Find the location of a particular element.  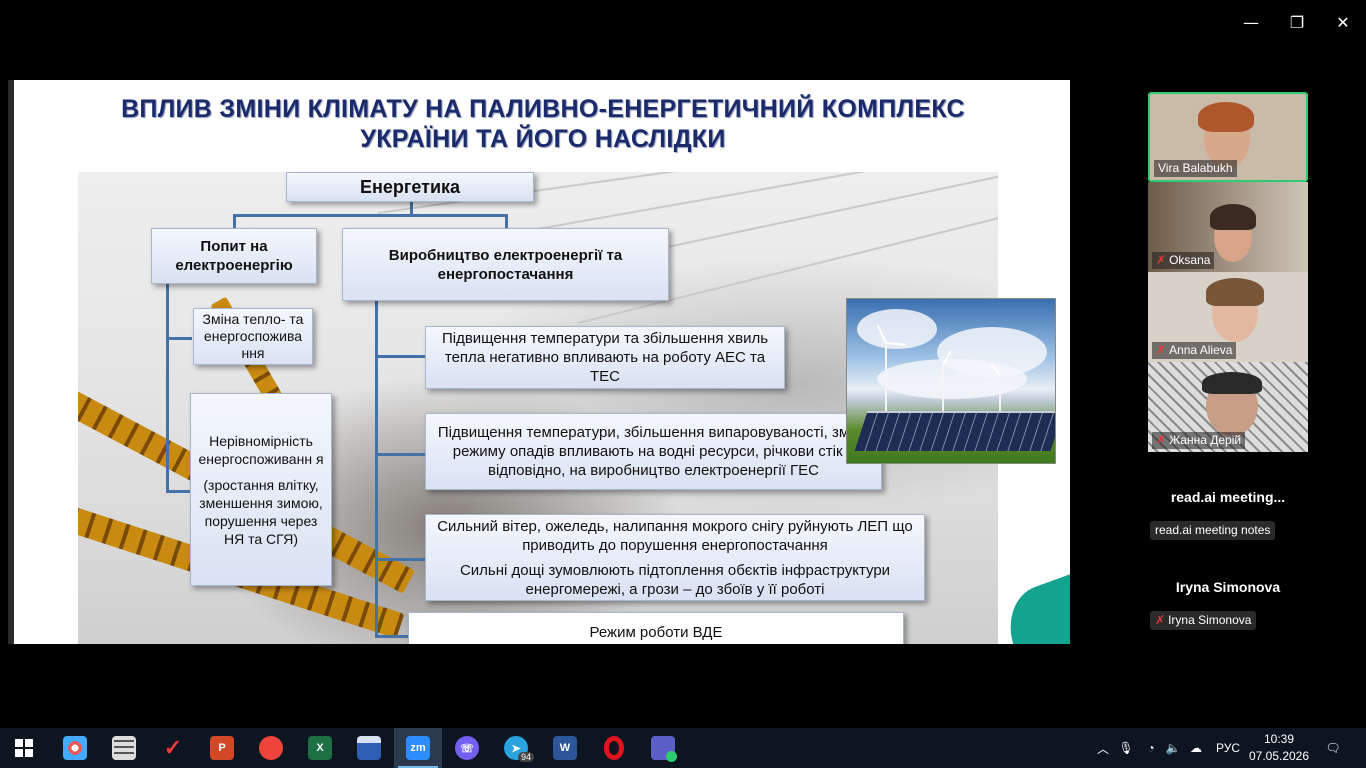

wifi-icon: ◔ is located at coordinates (1151, 748).